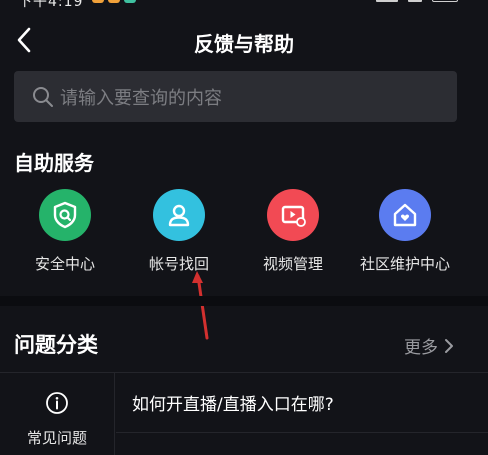 The height and width of the screenshot is (455, 488). I want to click on more-label: 更多, so click(421, 348).